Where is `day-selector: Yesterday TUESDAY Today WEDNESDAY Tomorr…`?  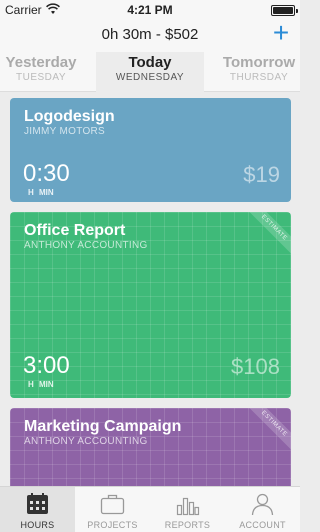 day-selector: Yesterday TUESDAY Today WEDNESDAY Tomorr… is located at coordinates (150, 72).